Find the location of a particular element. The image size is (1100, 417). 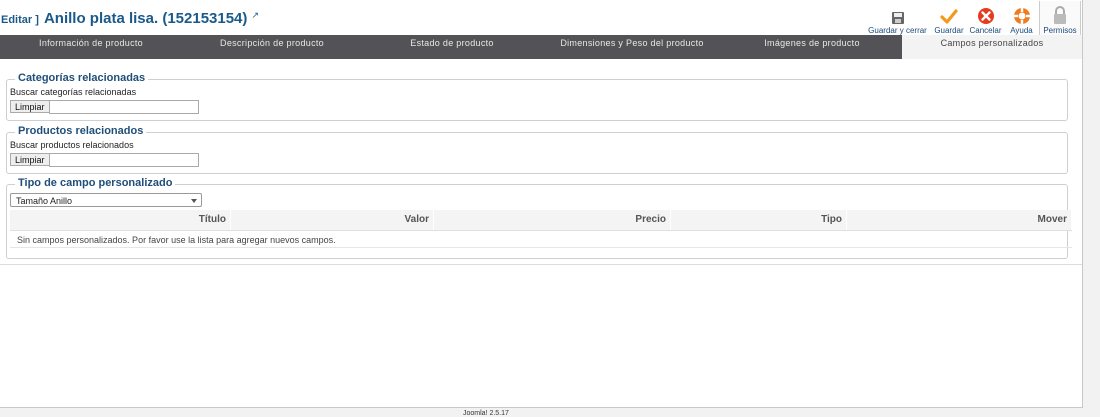

tab-product-info: Información de producto is located at coordinates (91, 47).